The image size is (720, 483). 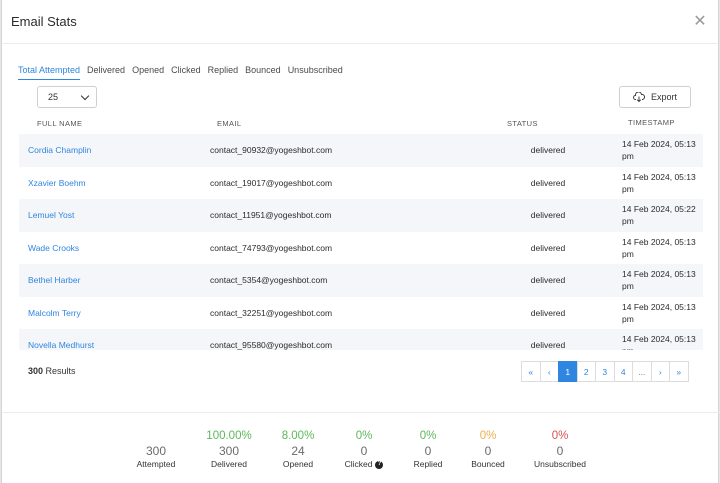 What do you see at coordinates (54, 313) in the screenshot?
I see `contact-name-link: Malcolm Terry` at bounding box center [54, 313].